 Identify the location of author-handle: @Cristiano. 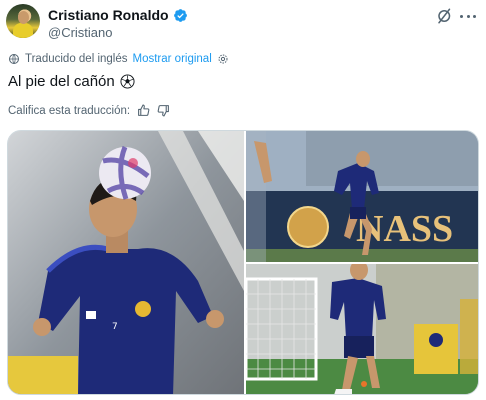
(80, 32).